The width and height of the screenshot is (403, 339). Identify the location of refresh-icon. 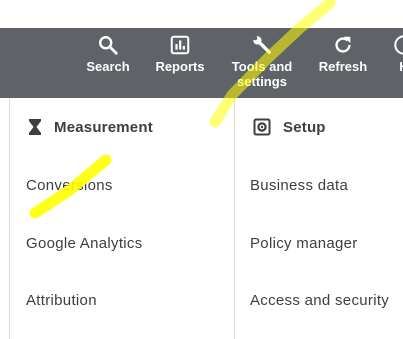
(343, 44).